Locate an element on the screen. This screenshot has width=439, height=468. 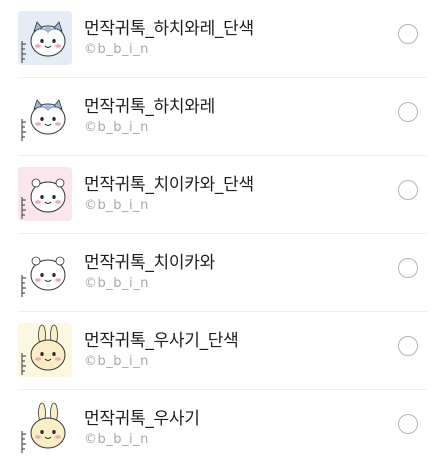
theme-title: 먼작귀톡_치이카와 is located at coordinates (149, 263).